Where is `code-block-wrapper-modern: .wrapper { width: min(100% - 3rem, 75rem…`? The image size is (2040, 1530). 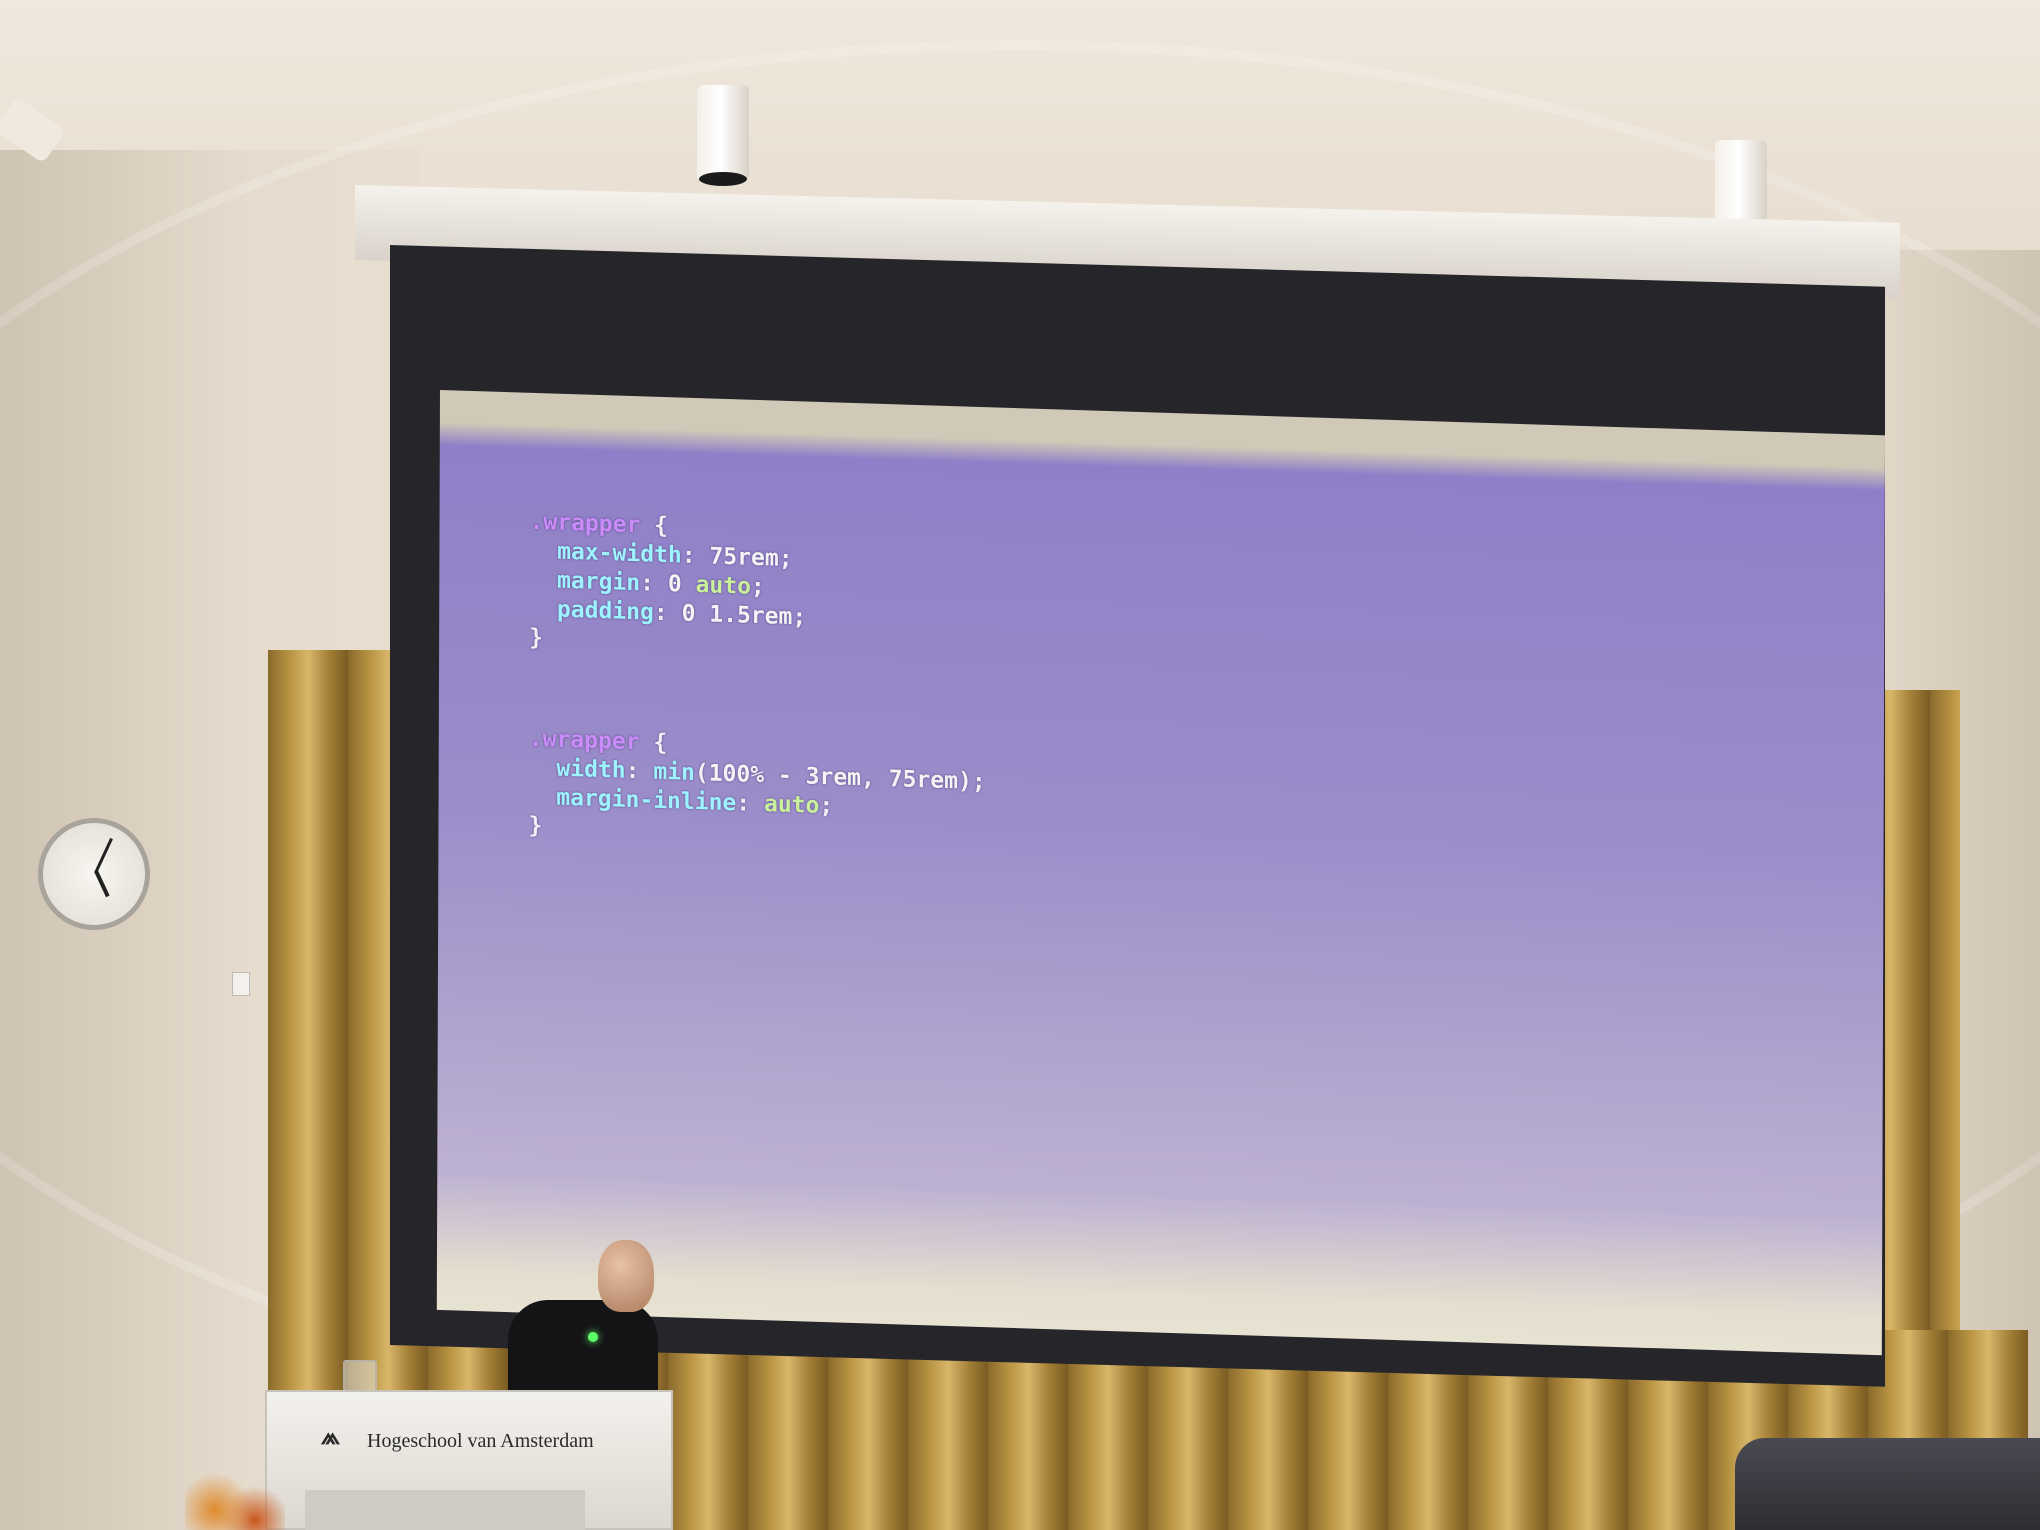
code-block-wrapper-modern: .wrapper { width: min(100% - 3rem, 75rem… is located at coordinates (756, 790).